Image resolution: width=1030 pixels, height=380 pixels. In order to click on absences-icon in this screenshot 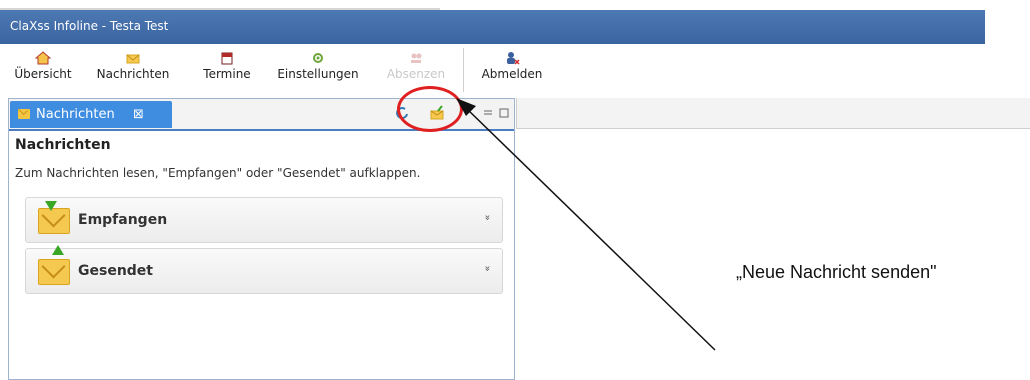, I will do `click(416, 58)`.